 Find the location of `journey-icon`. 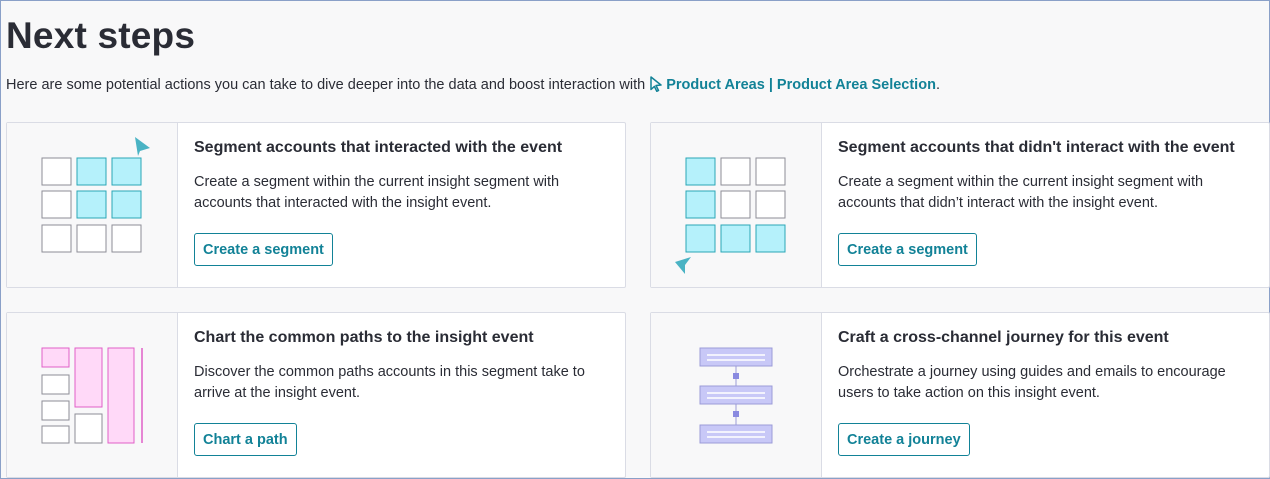

journey-icon is located at coordinates (736, 395).